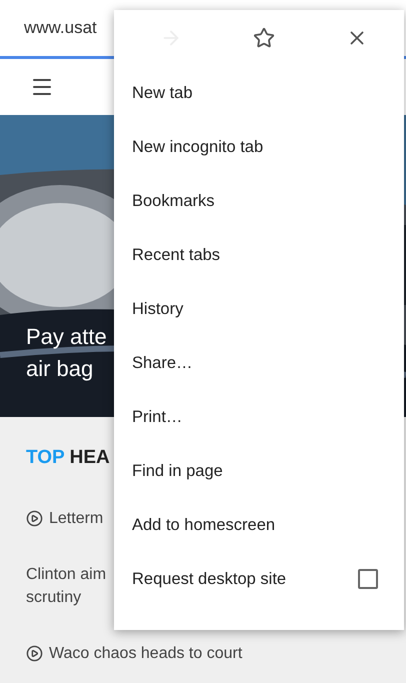 Image resolution: width=406 pixels, height=683 pixels. What do you see at coordinates (66, 337) in the screenshot?
I see `headline-text: Pay atte` at bounding box center [66, 337].